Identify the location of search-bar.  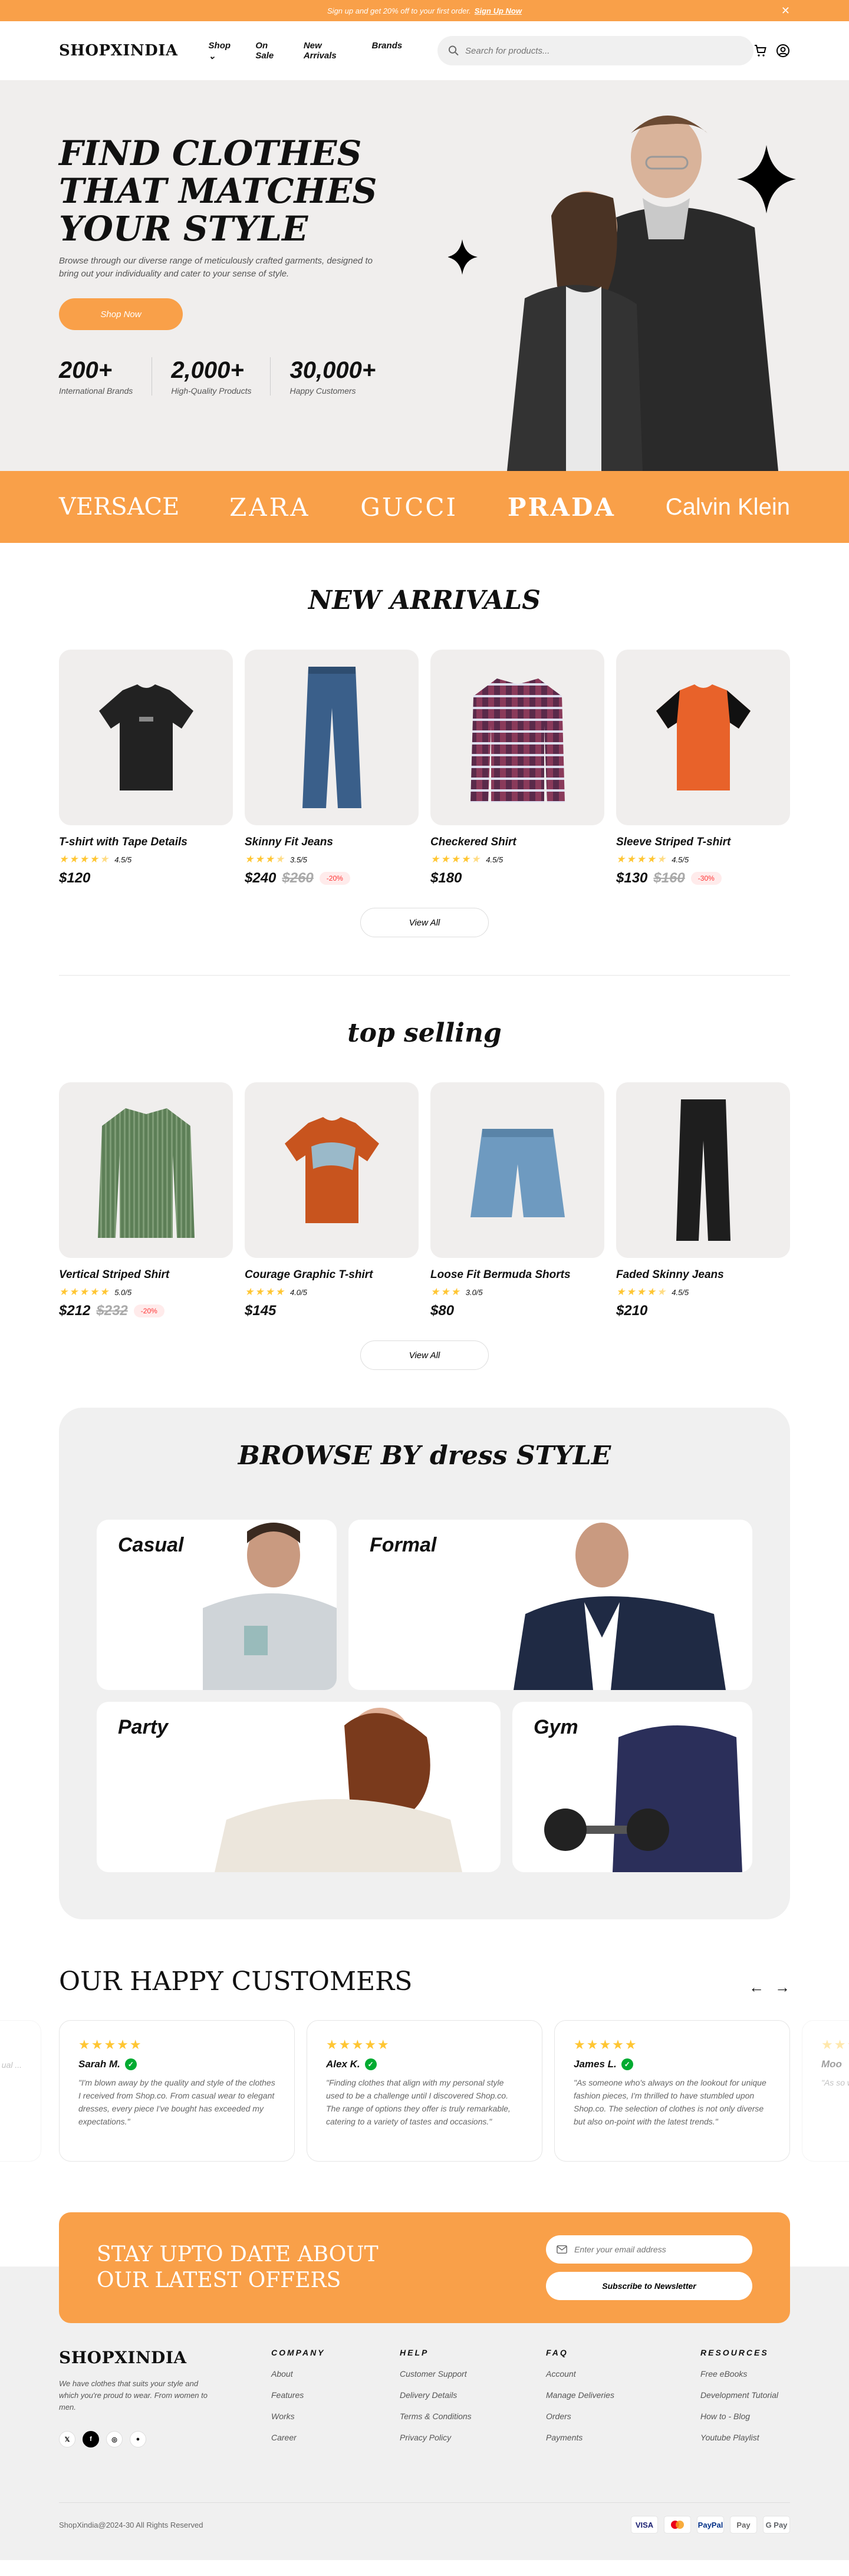
(595, 50).